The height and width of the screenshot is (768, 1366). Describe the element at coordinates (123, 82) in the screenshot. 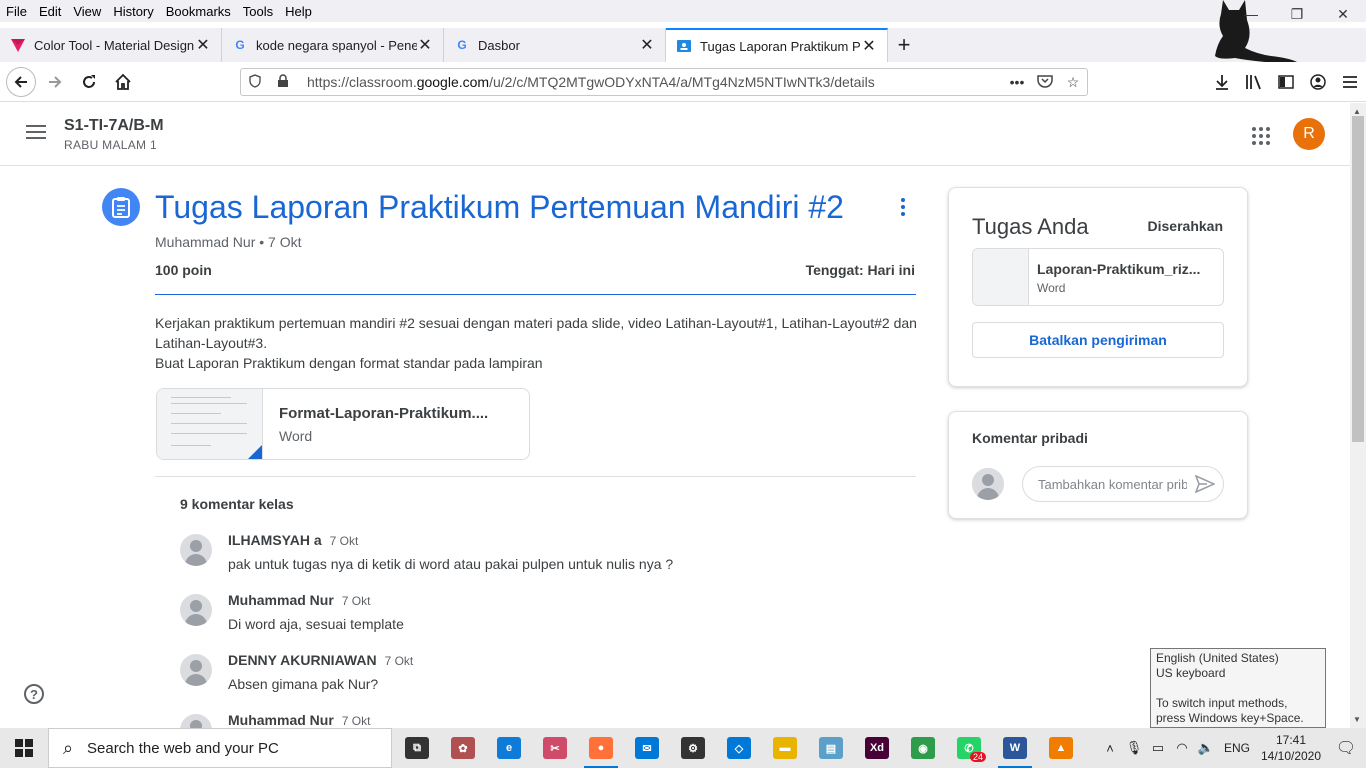

I see `home-button` at that location.